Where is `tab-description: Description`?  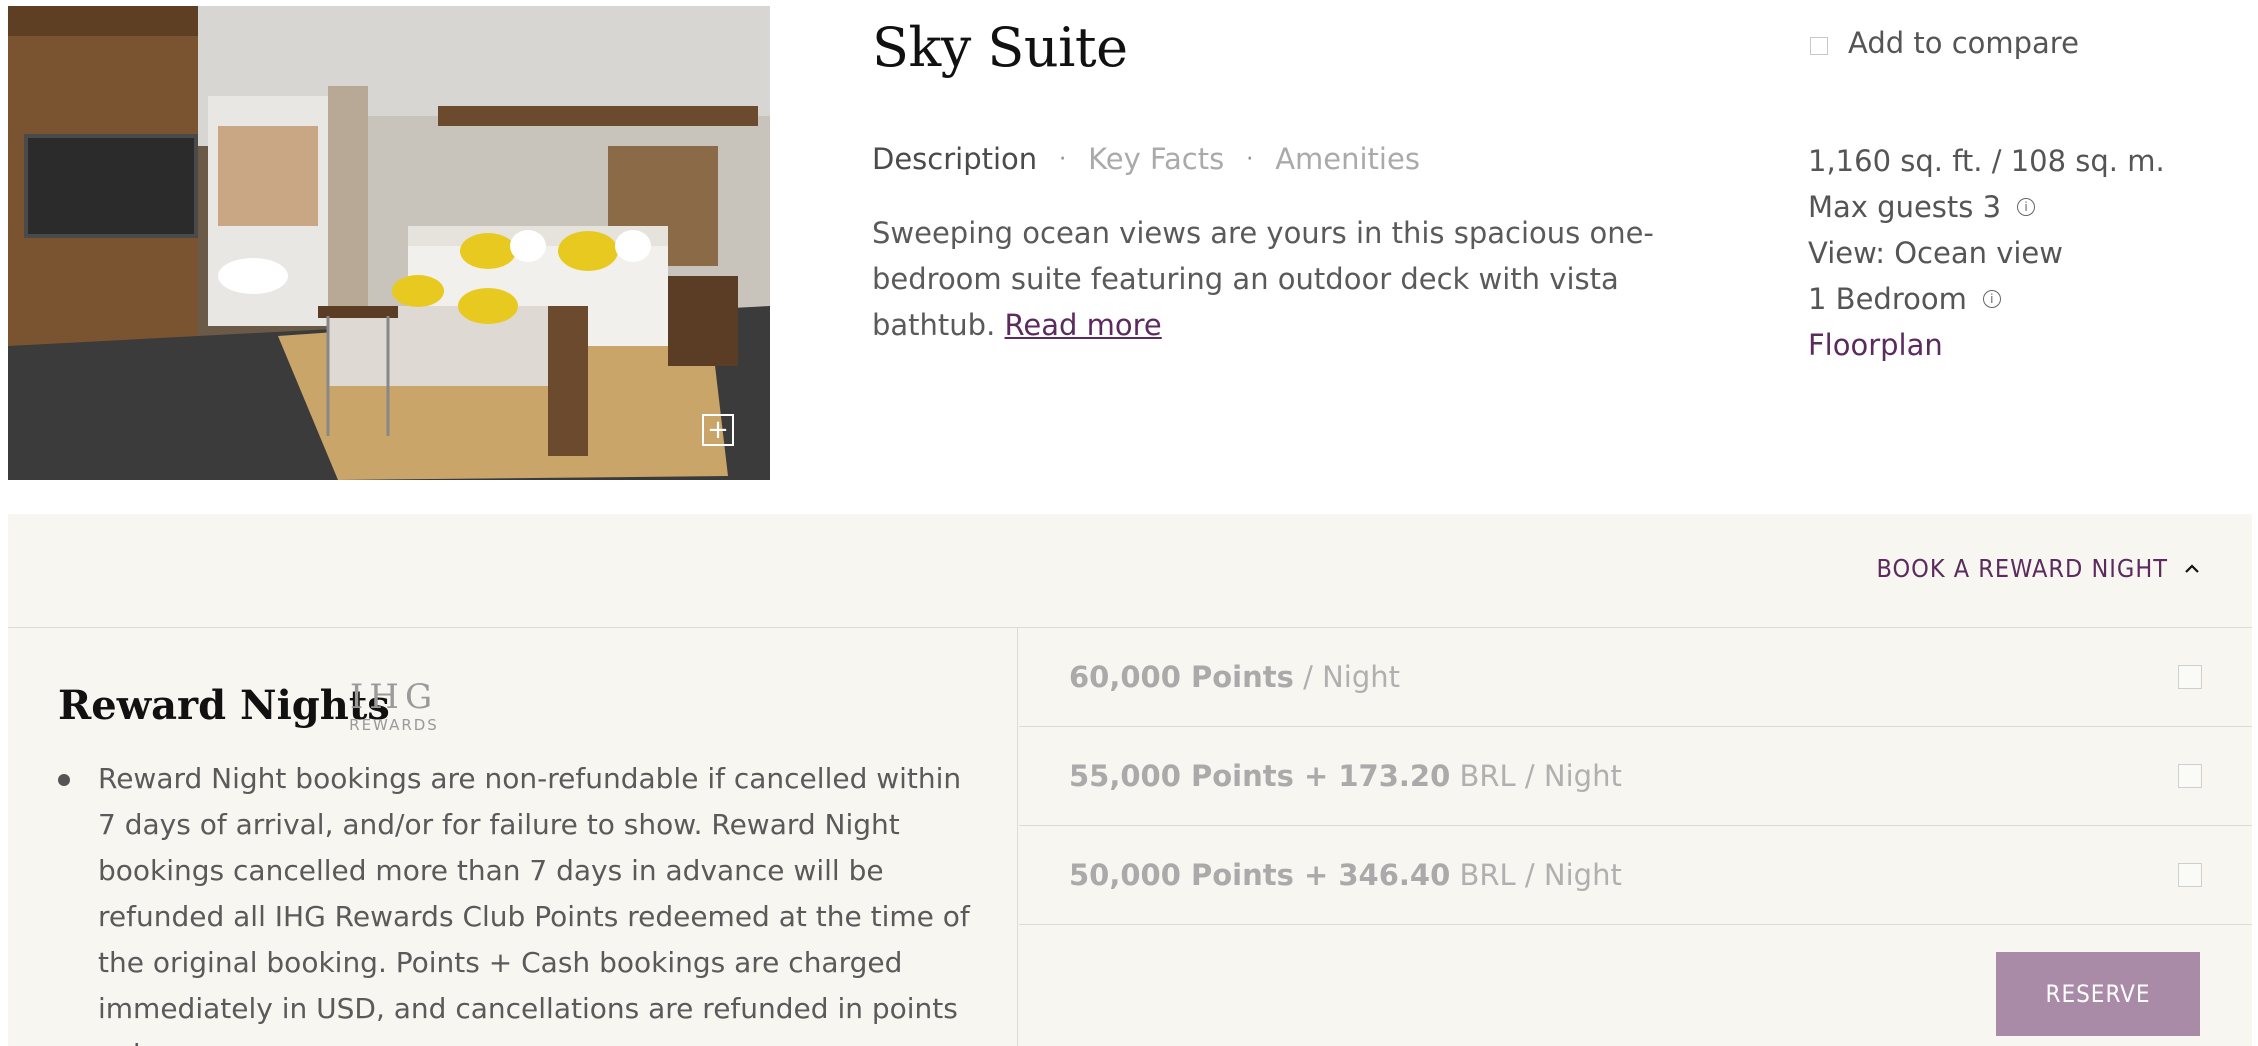
tab-description: Description is located at coordinates (954, 159).